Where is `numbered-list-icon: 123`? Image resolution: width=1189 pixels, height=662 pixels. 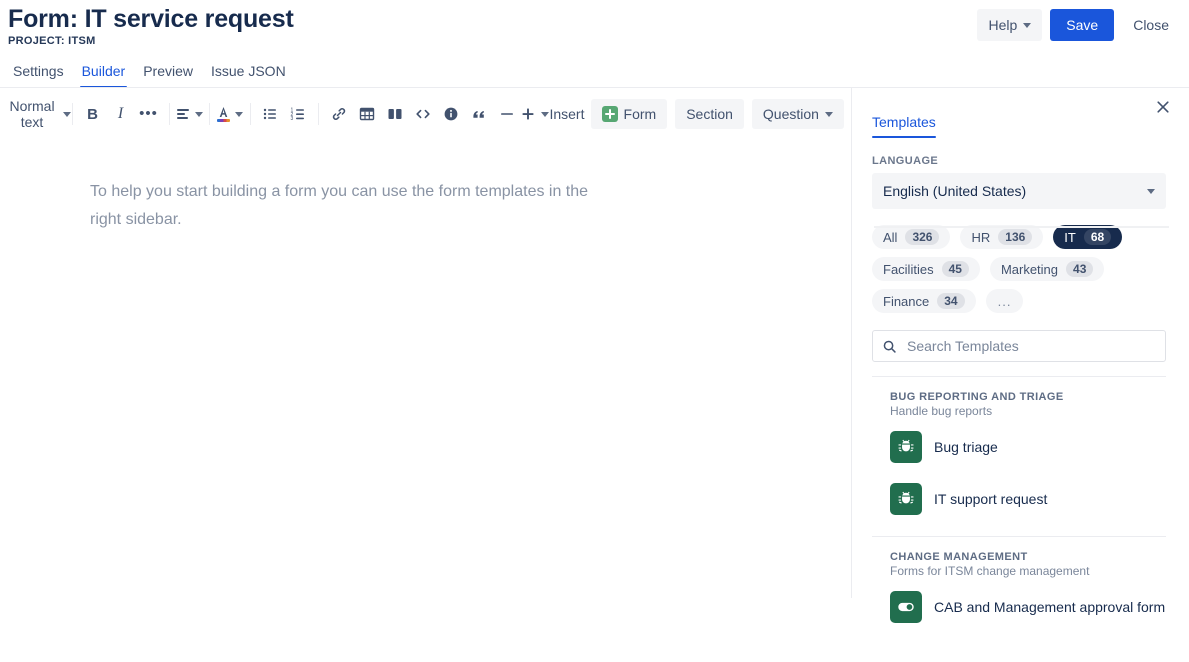 numbered-list-icon: 123 is located at coordinates (298, 114).